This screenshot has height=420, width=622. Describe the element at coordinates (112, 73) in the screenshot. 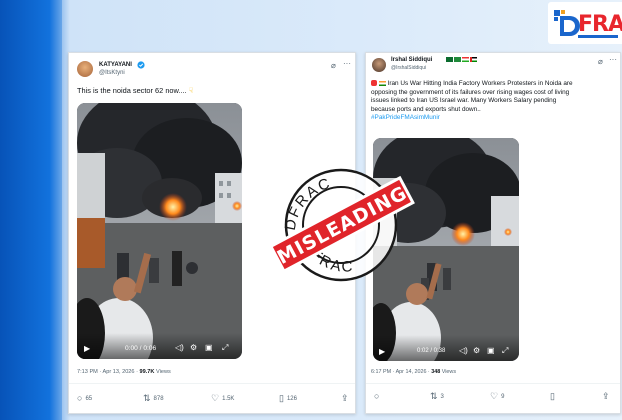

I see `author-handle: @ItsKtyni` at that location.